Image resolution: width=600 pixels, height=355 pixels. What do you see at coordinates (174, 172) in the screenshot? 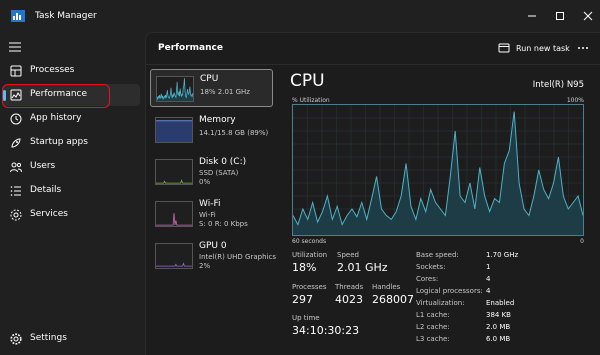
I see `disk-thumbnail` at bounding box center [174, 172].